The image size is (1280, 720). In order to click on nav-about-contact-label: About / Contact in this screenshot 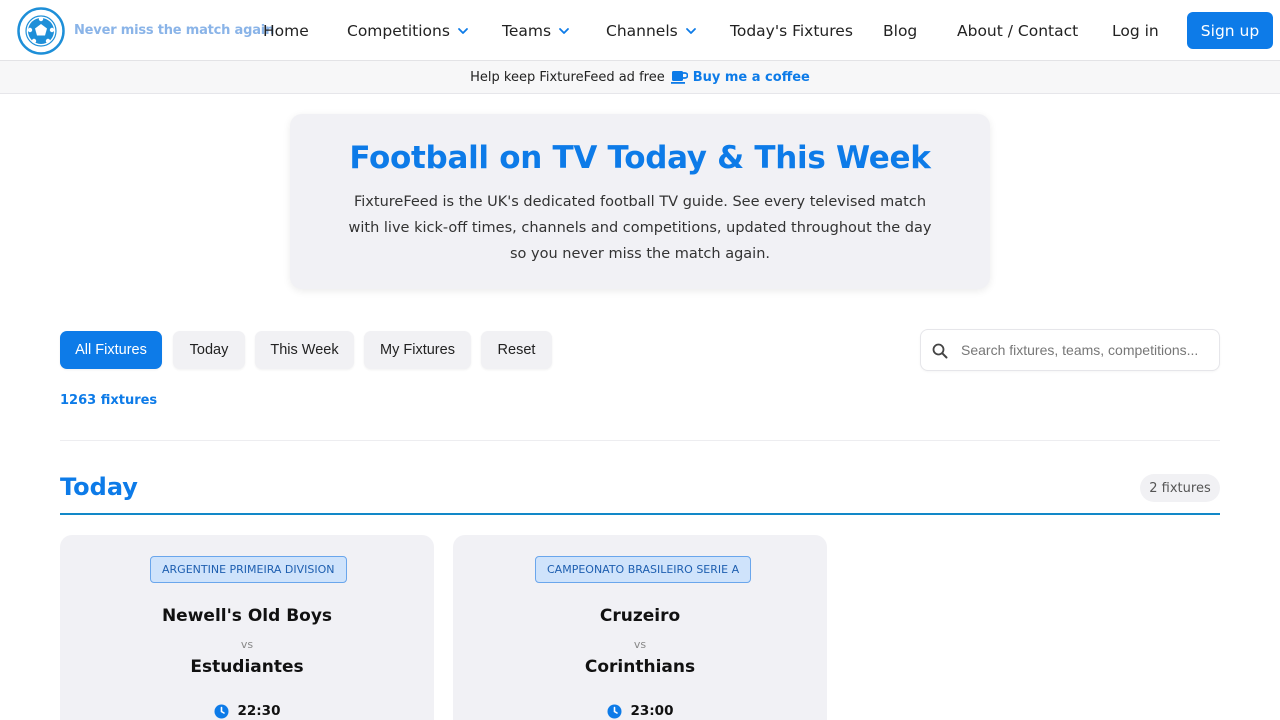, I will do `click(1018, 30)`.